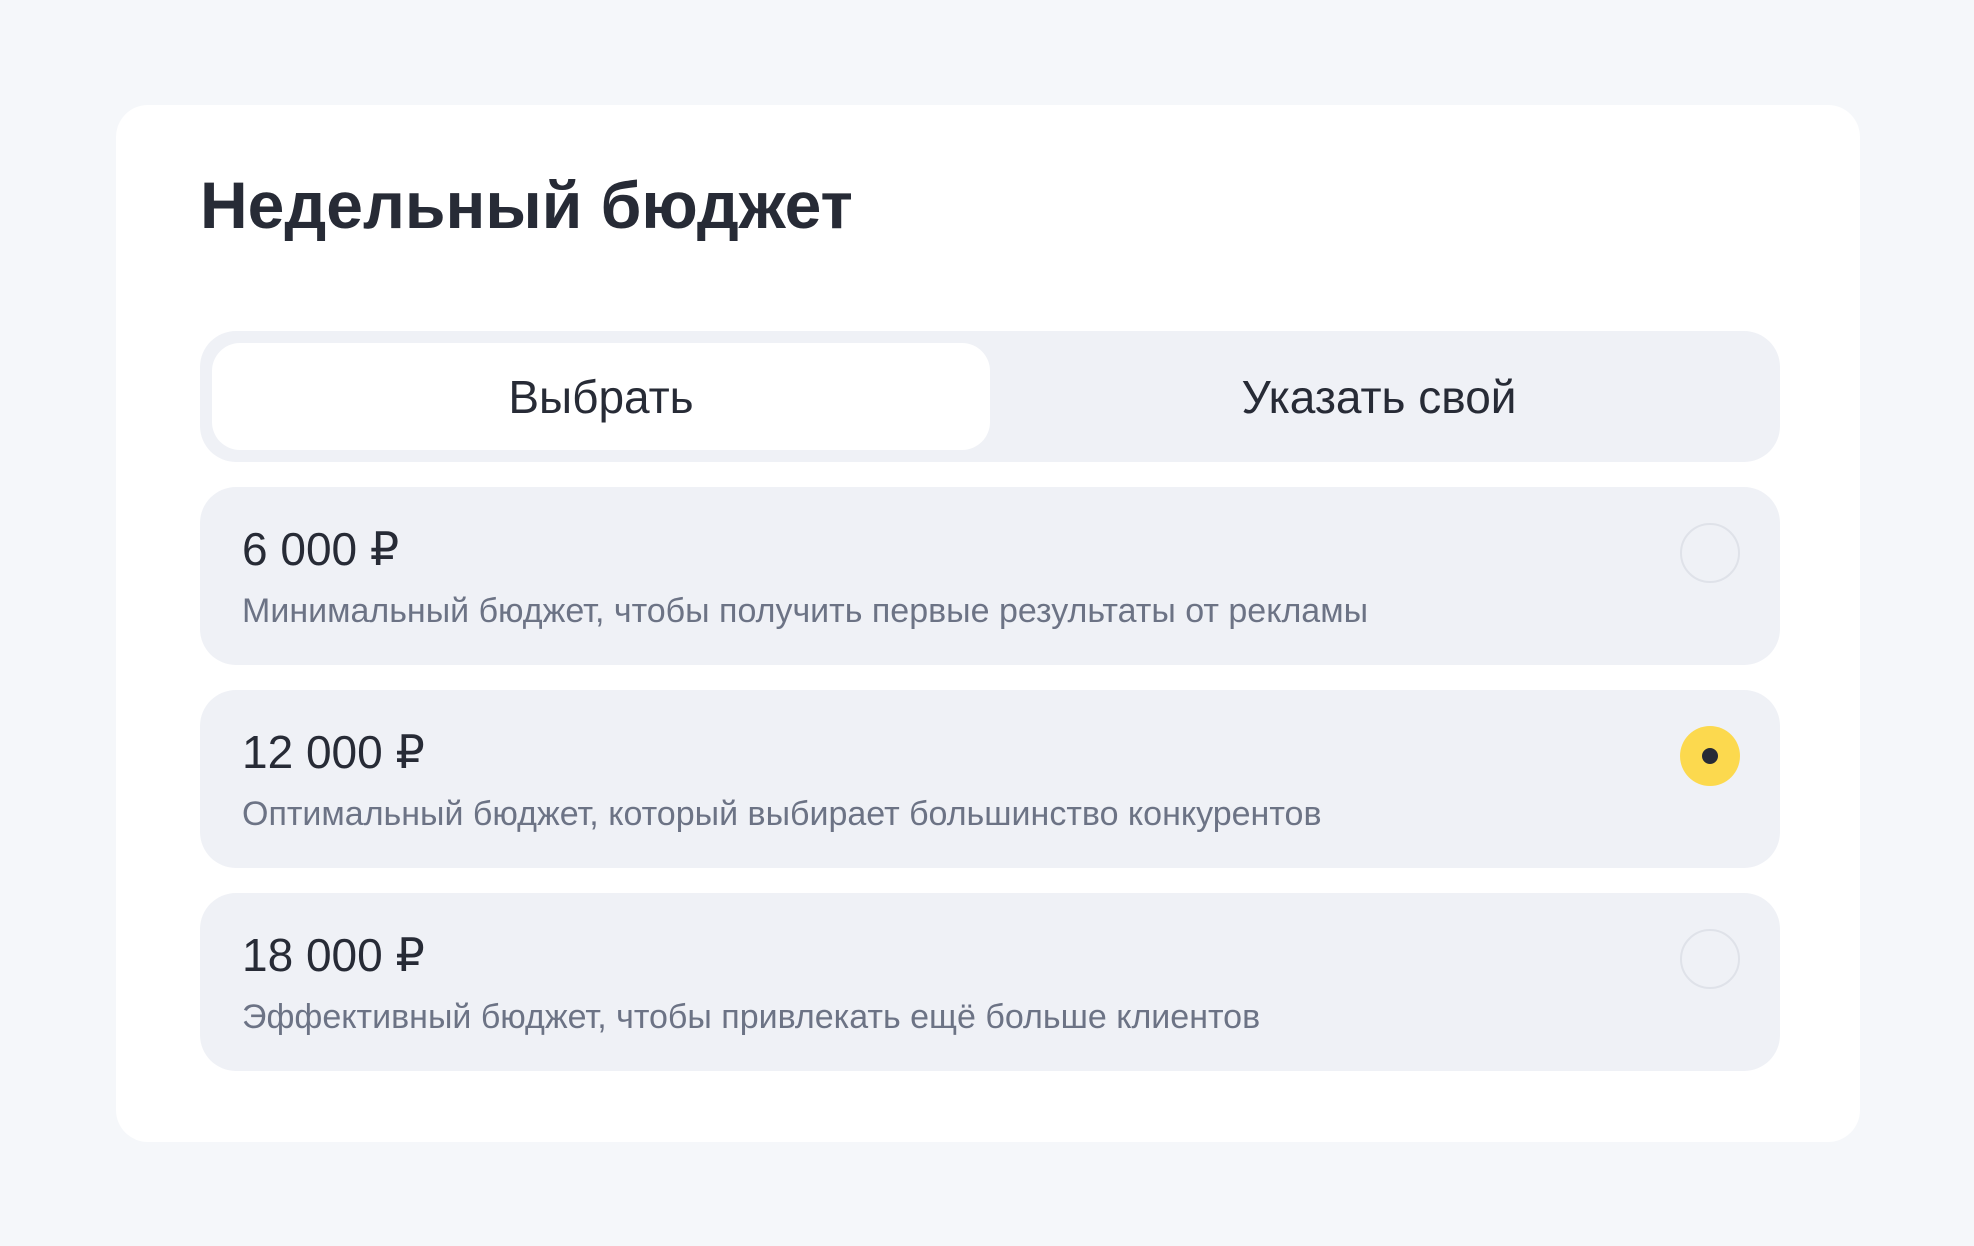 The width and height of the screenshot is (1974, 1246). What do you see at coordinates (601, 396) in the screenshot?
I see `tab-choose: Выбрать` at bounding box center [601, 396].